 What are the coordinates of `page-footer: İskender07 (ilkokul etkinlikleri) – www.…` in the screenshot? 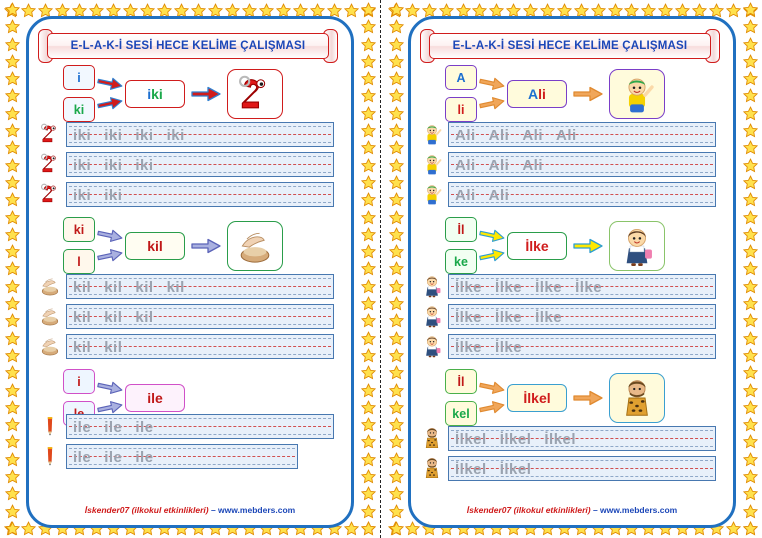 It's located at (190, 510).